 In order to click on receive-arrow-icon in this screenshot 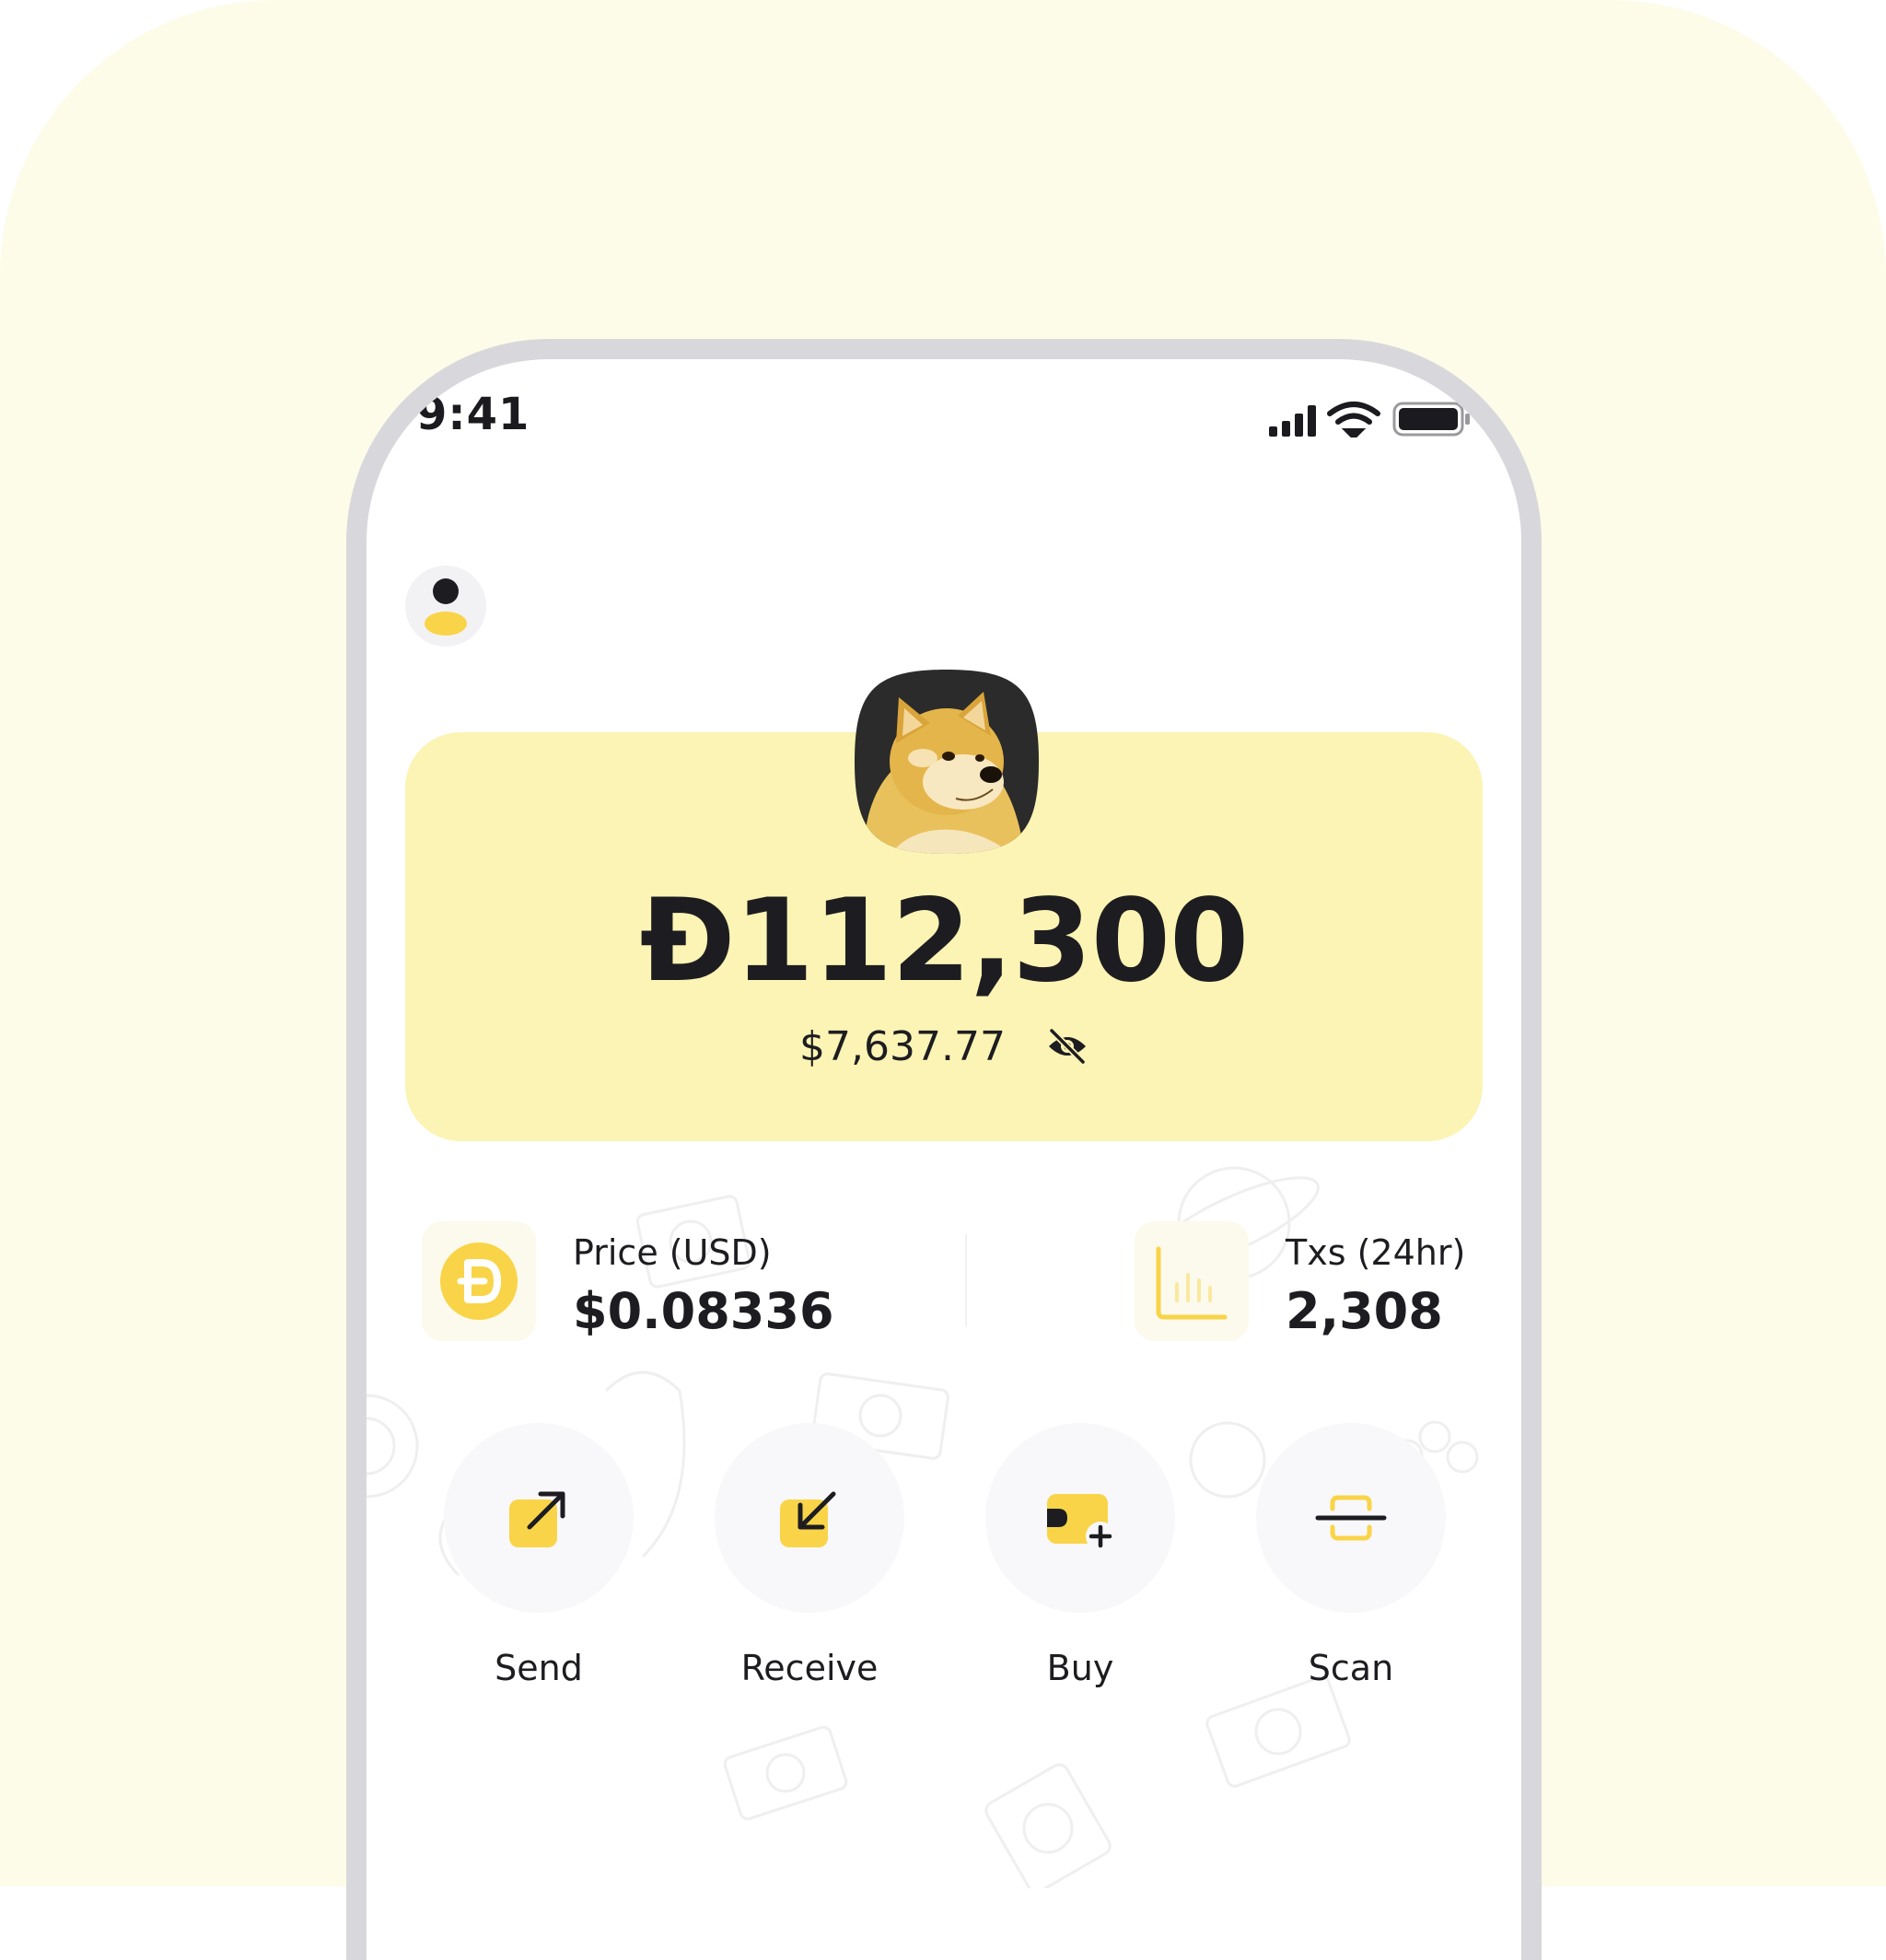, I will do `click(808, 1519)`.